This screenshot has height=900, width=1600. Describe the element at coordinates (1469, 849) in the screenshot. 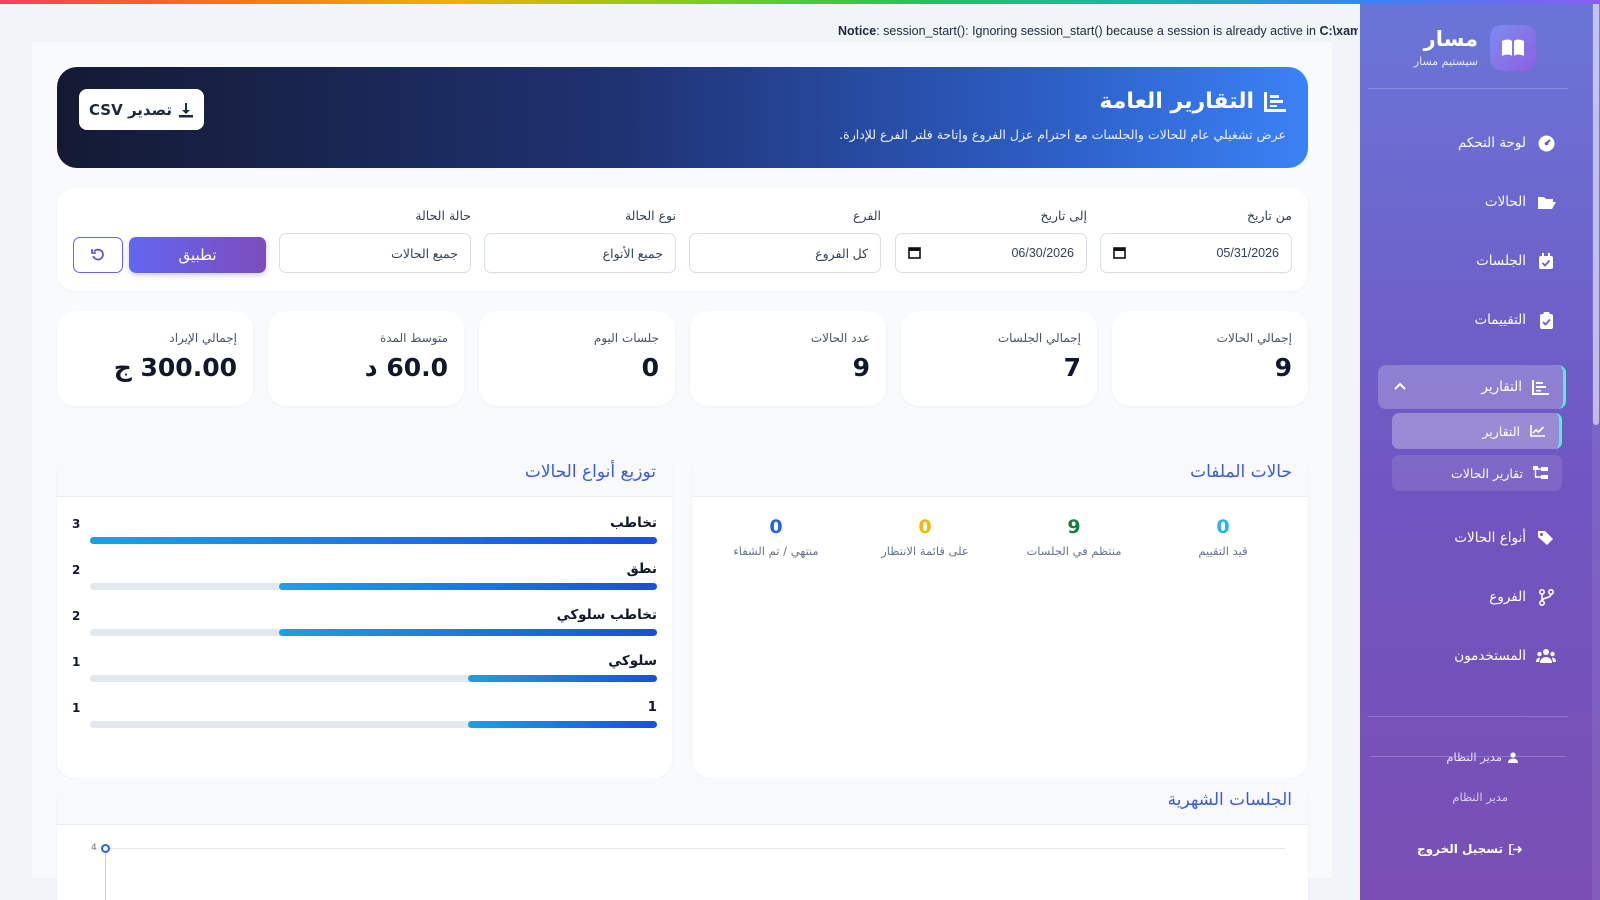

I see `logout-button: تسجيل الخروج` at that location.